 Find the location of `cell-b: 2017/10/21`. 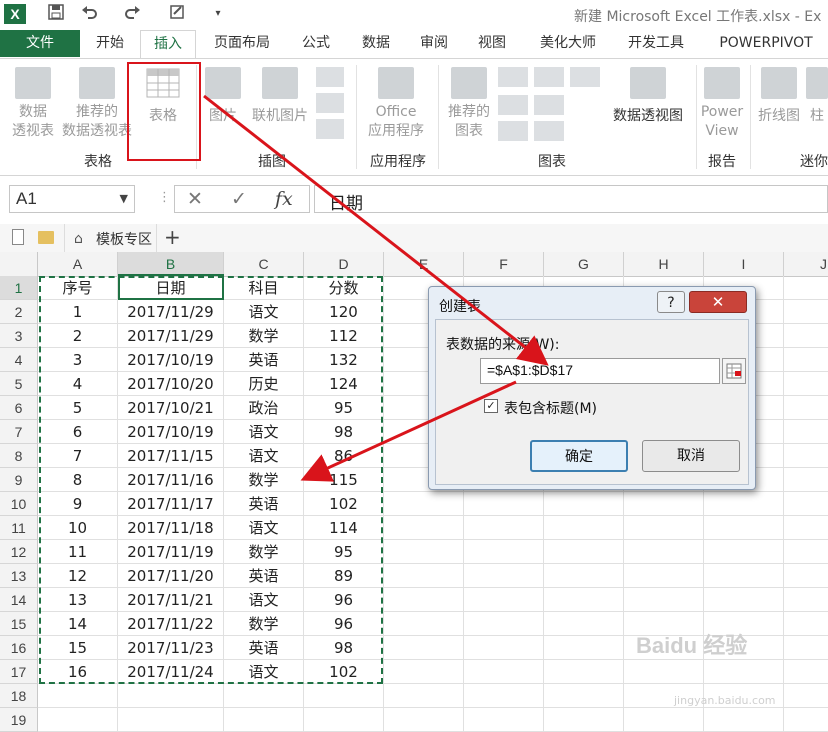

cell-b: 2017/10/21 is located at coordinates (171, 407).